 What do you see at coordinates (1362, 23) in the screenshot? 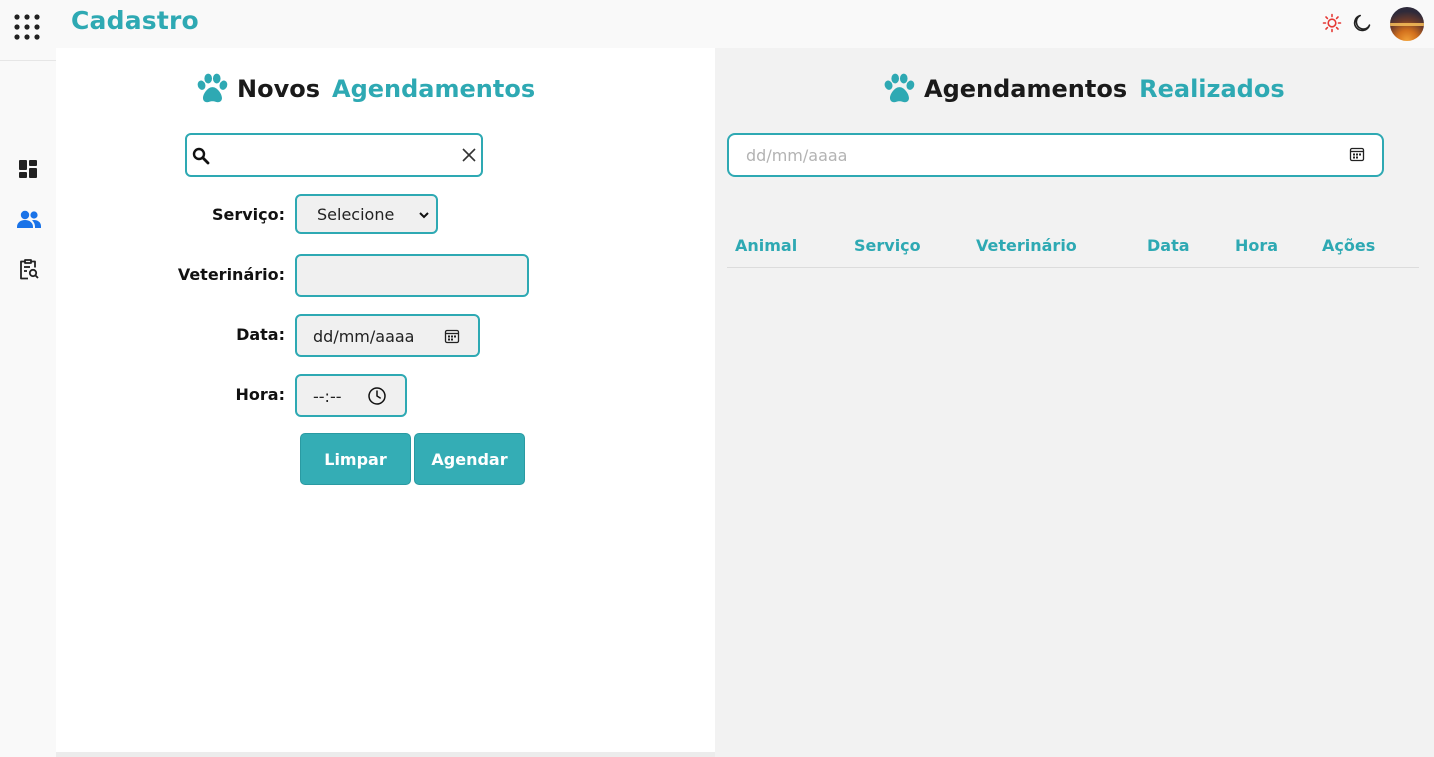
I see `moon-icon` at bounding box center [1362, 23].